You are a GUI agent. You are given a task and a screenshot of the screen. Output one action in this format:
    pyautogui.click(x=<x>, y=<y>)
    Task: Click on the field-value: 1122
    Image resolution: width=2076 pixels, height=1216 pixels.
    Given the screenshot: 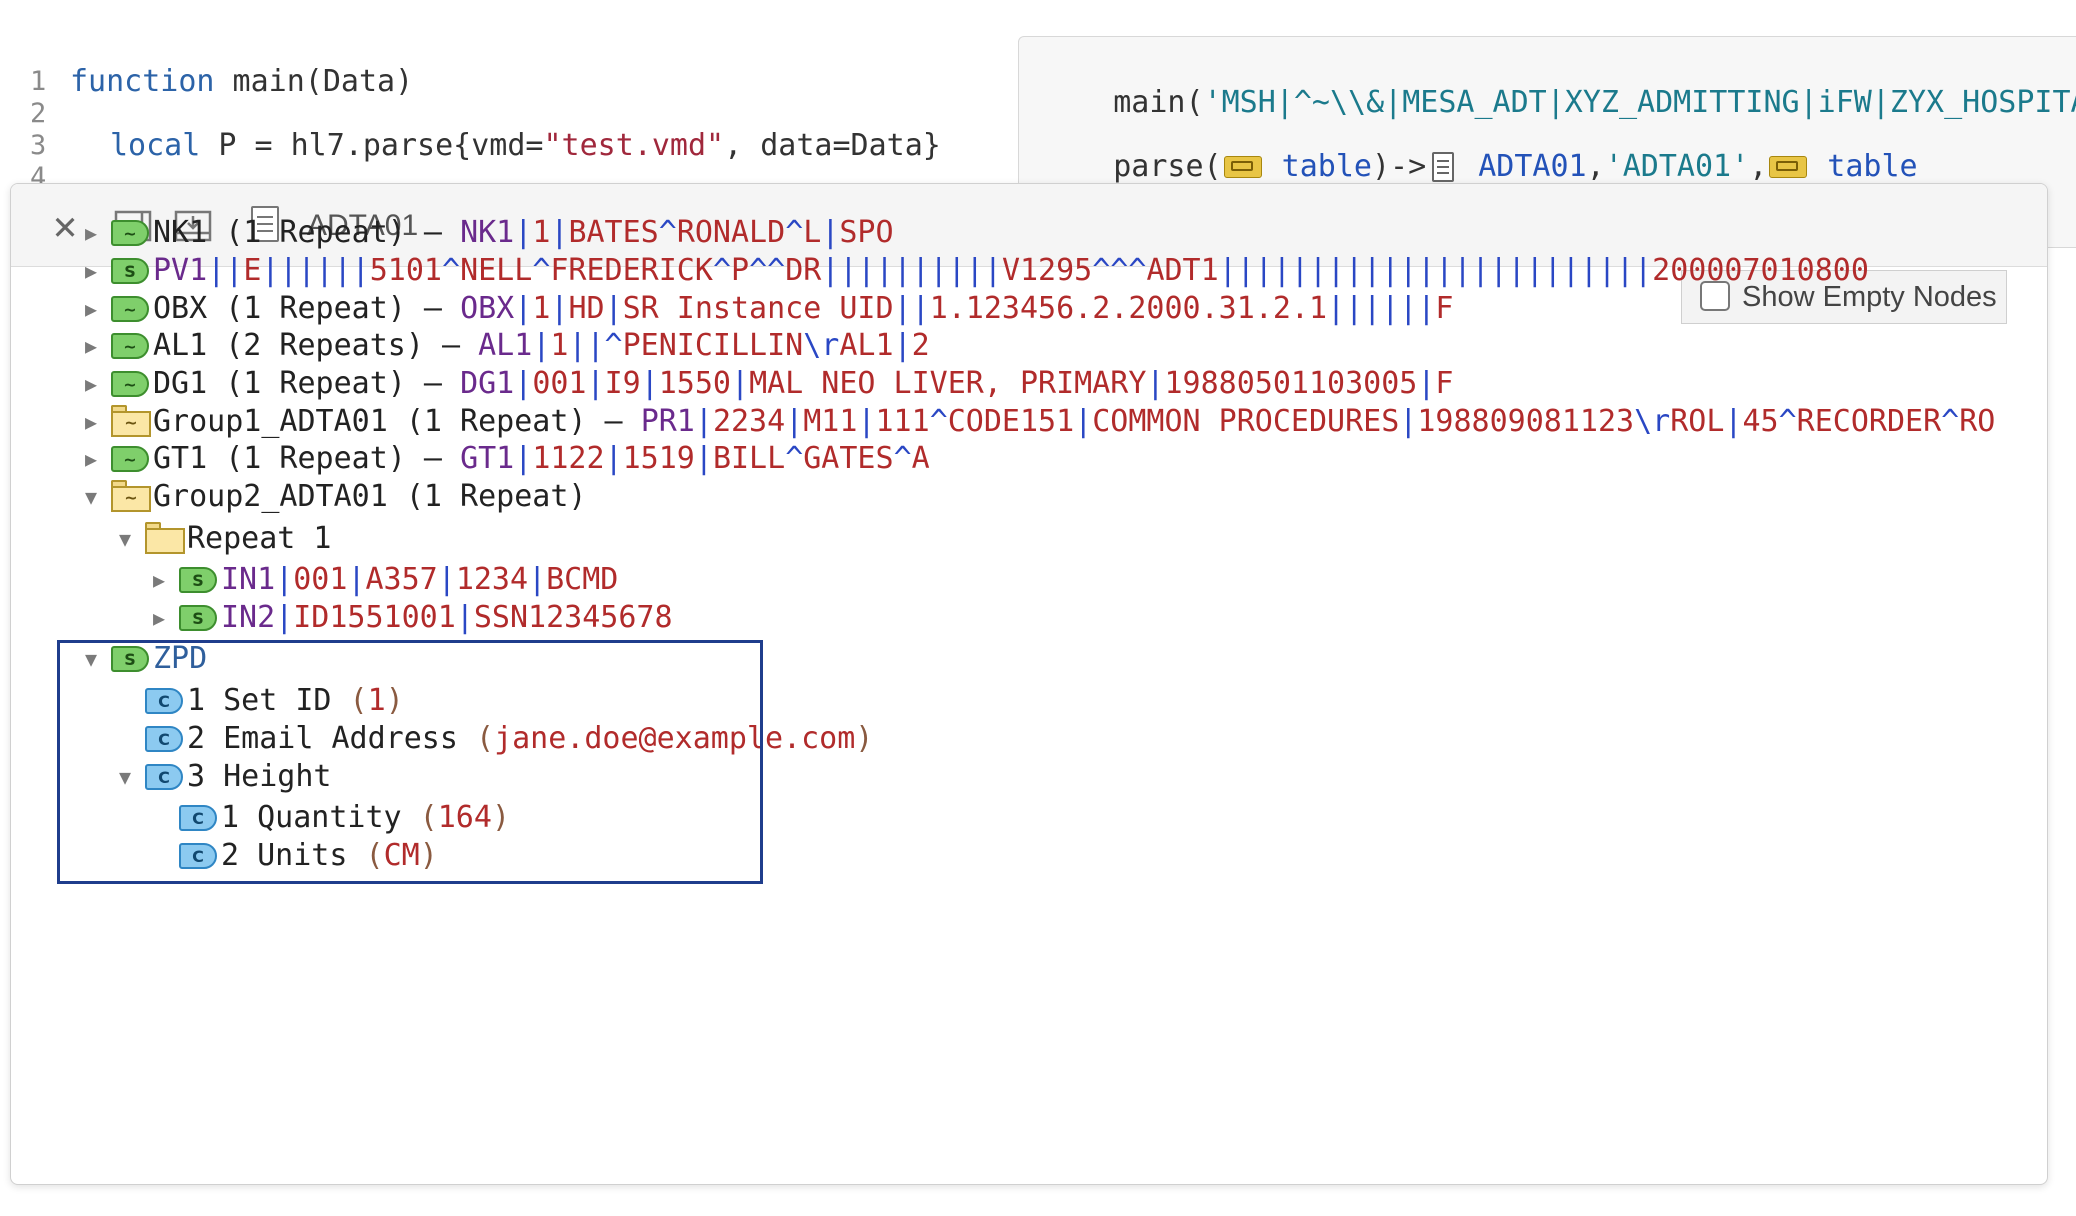 What is the action you would take?
    pyautogui.click(x=568, y=458)
    